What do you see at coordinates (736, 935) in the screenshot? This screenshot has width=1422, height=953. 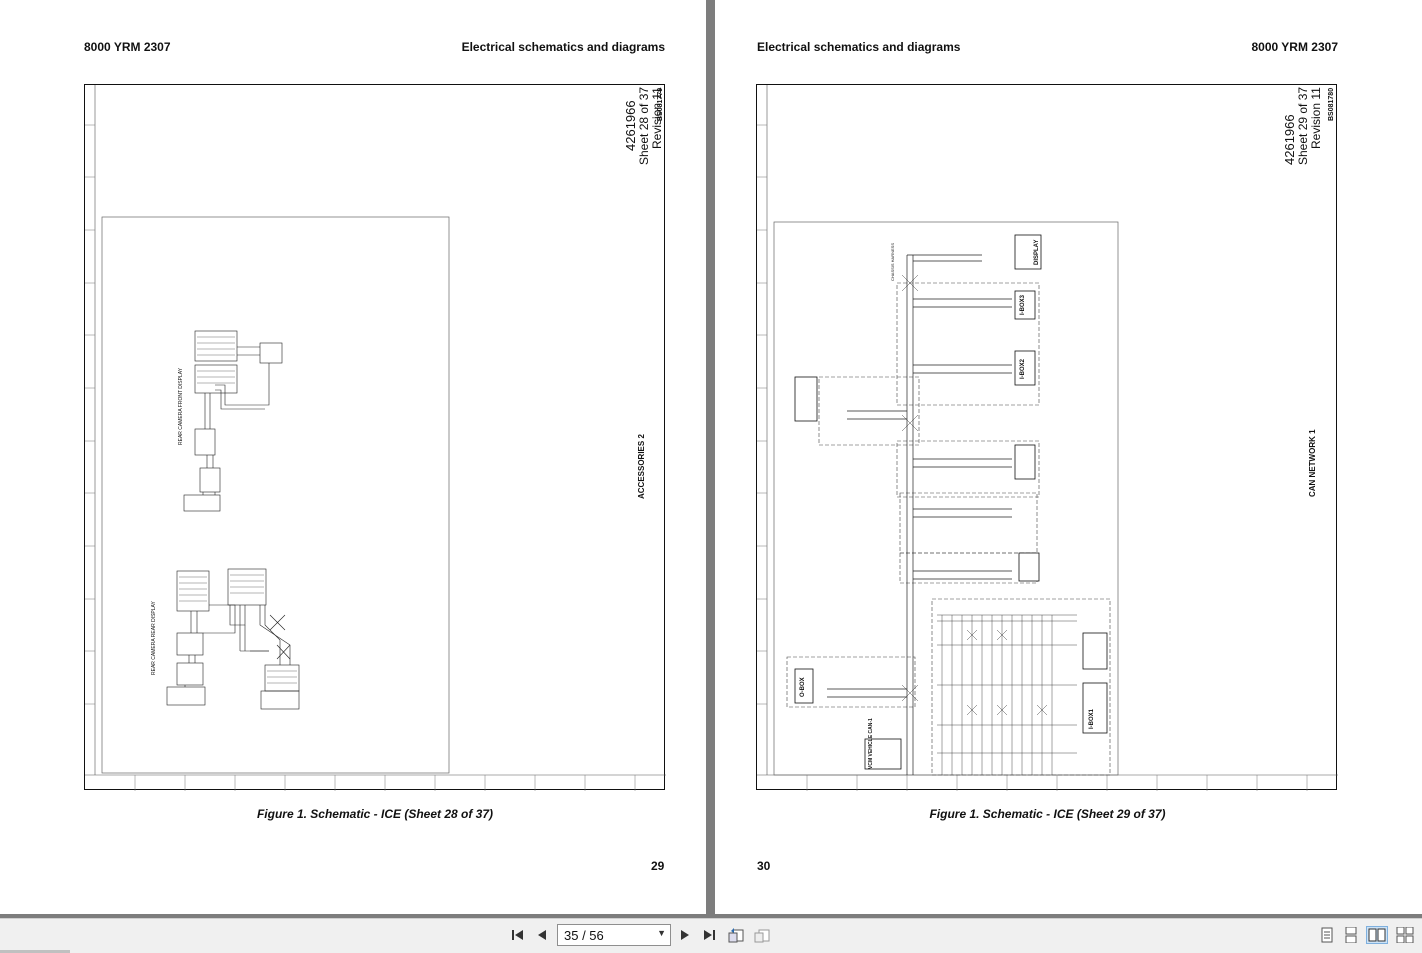 I see `rotate-page-icon` at bounding box center [736, 935].